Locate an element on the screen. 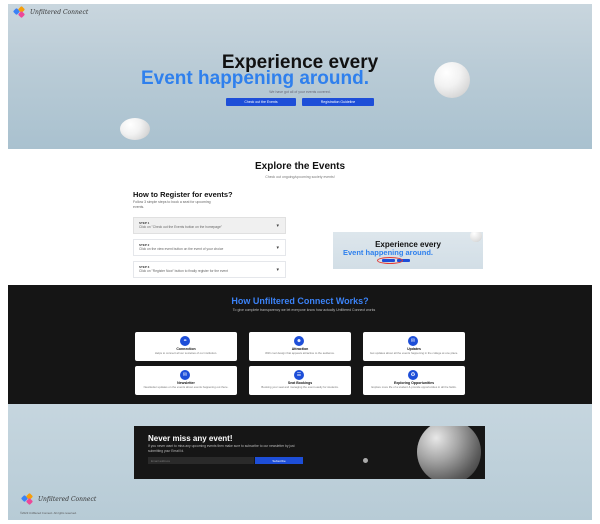 This screenshot has height=524, width=600. link-icon: ⚭ is located at coordinates (185, 341).